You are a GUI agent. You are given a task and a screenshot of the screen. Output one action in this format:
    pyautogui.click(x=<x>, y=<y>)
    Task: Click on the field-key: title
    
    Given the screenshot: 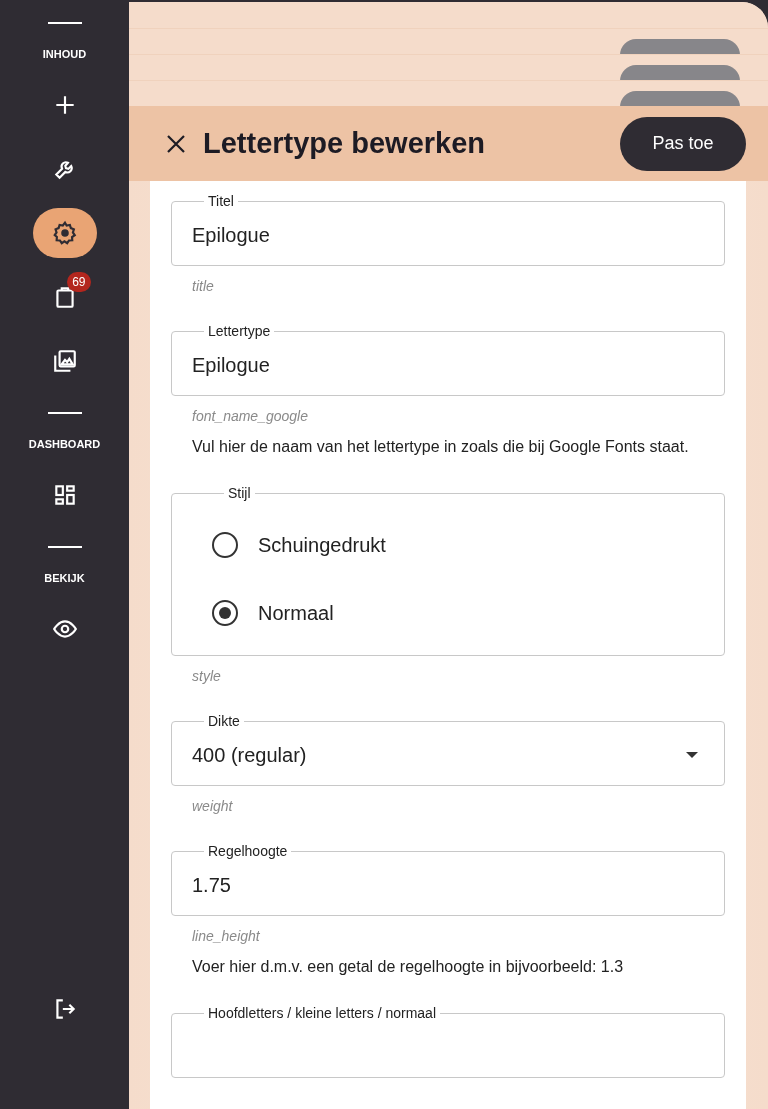 What is the action you would take?
    pyautogui.click(x=448, y=286)
    